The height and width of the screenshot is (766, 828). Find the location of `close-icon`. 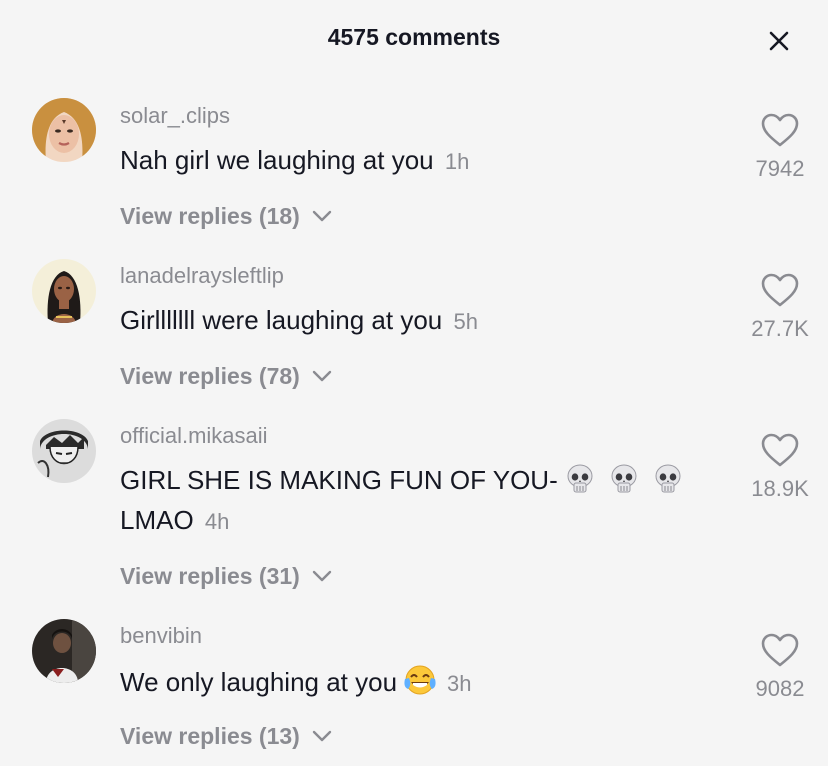

close-icon is located at coordinates (779, 41).